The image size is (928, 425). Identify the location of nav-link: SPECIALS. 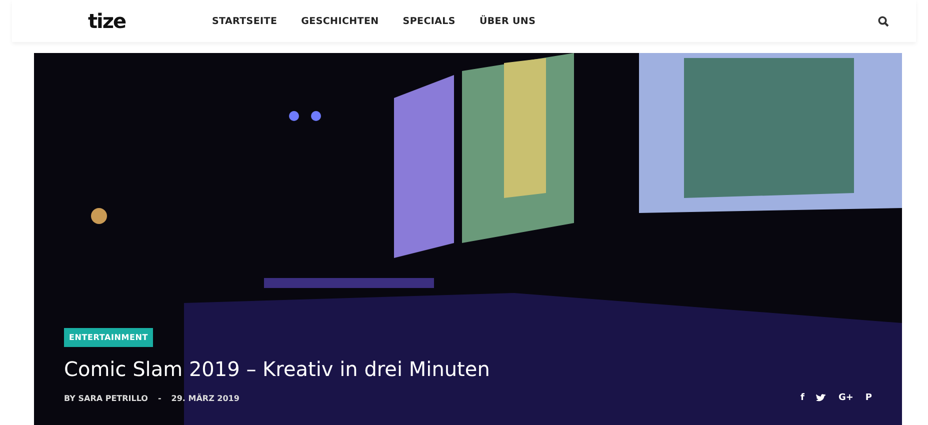
(429, 21).